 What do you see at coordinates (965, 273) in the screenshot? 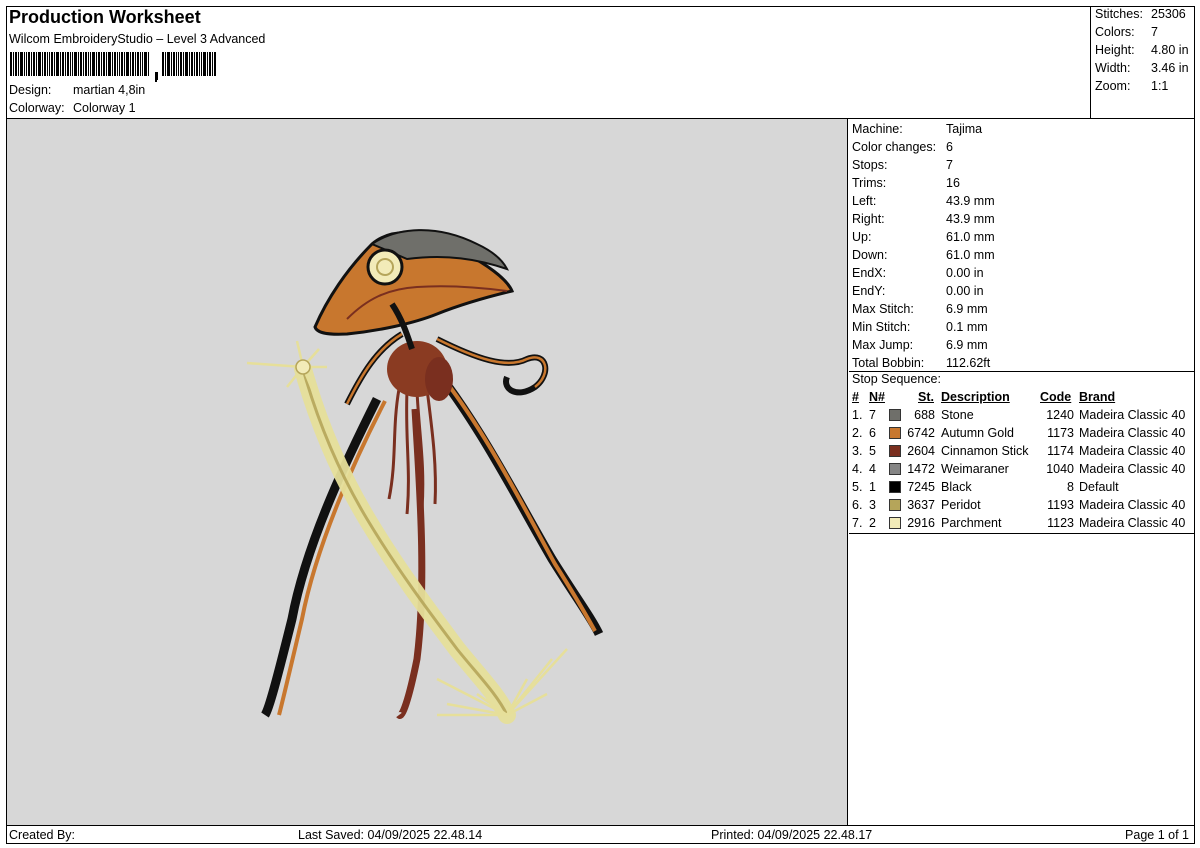
I see `info-value: 0.00 in` at bounding box center [965, 273].